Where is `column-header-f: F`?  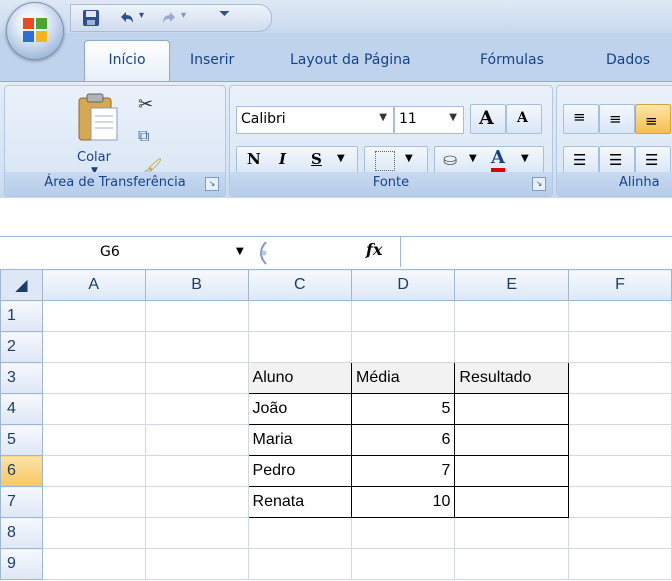
column-header-f: F is located at coordinates (620, 285).